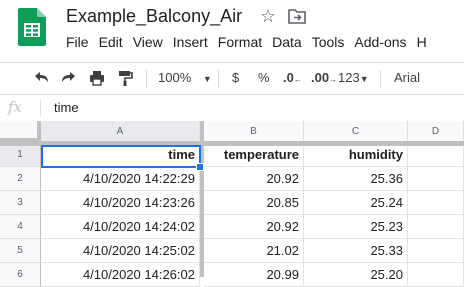  What do you see at coordinates (436, 227) in the screenshot?
I see `cell-d4` at bounding box center [436, 227].